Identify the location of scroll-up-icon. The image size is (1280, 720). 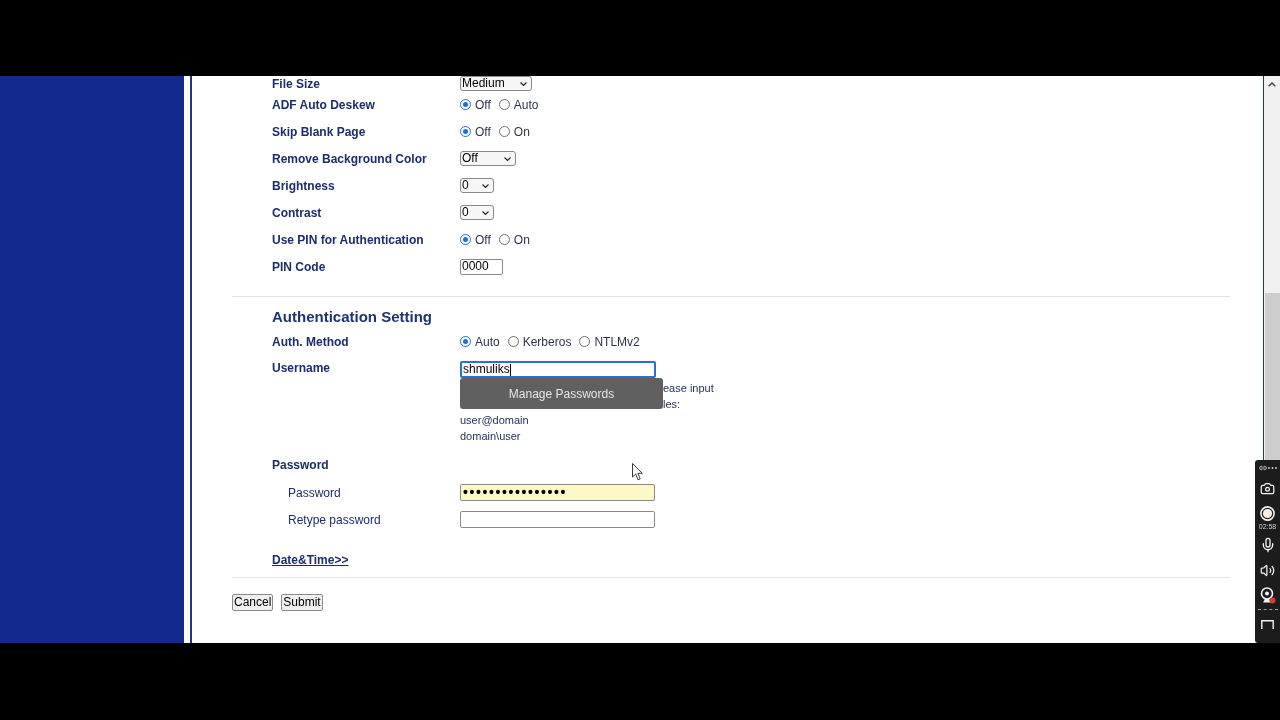
(1272, 84).